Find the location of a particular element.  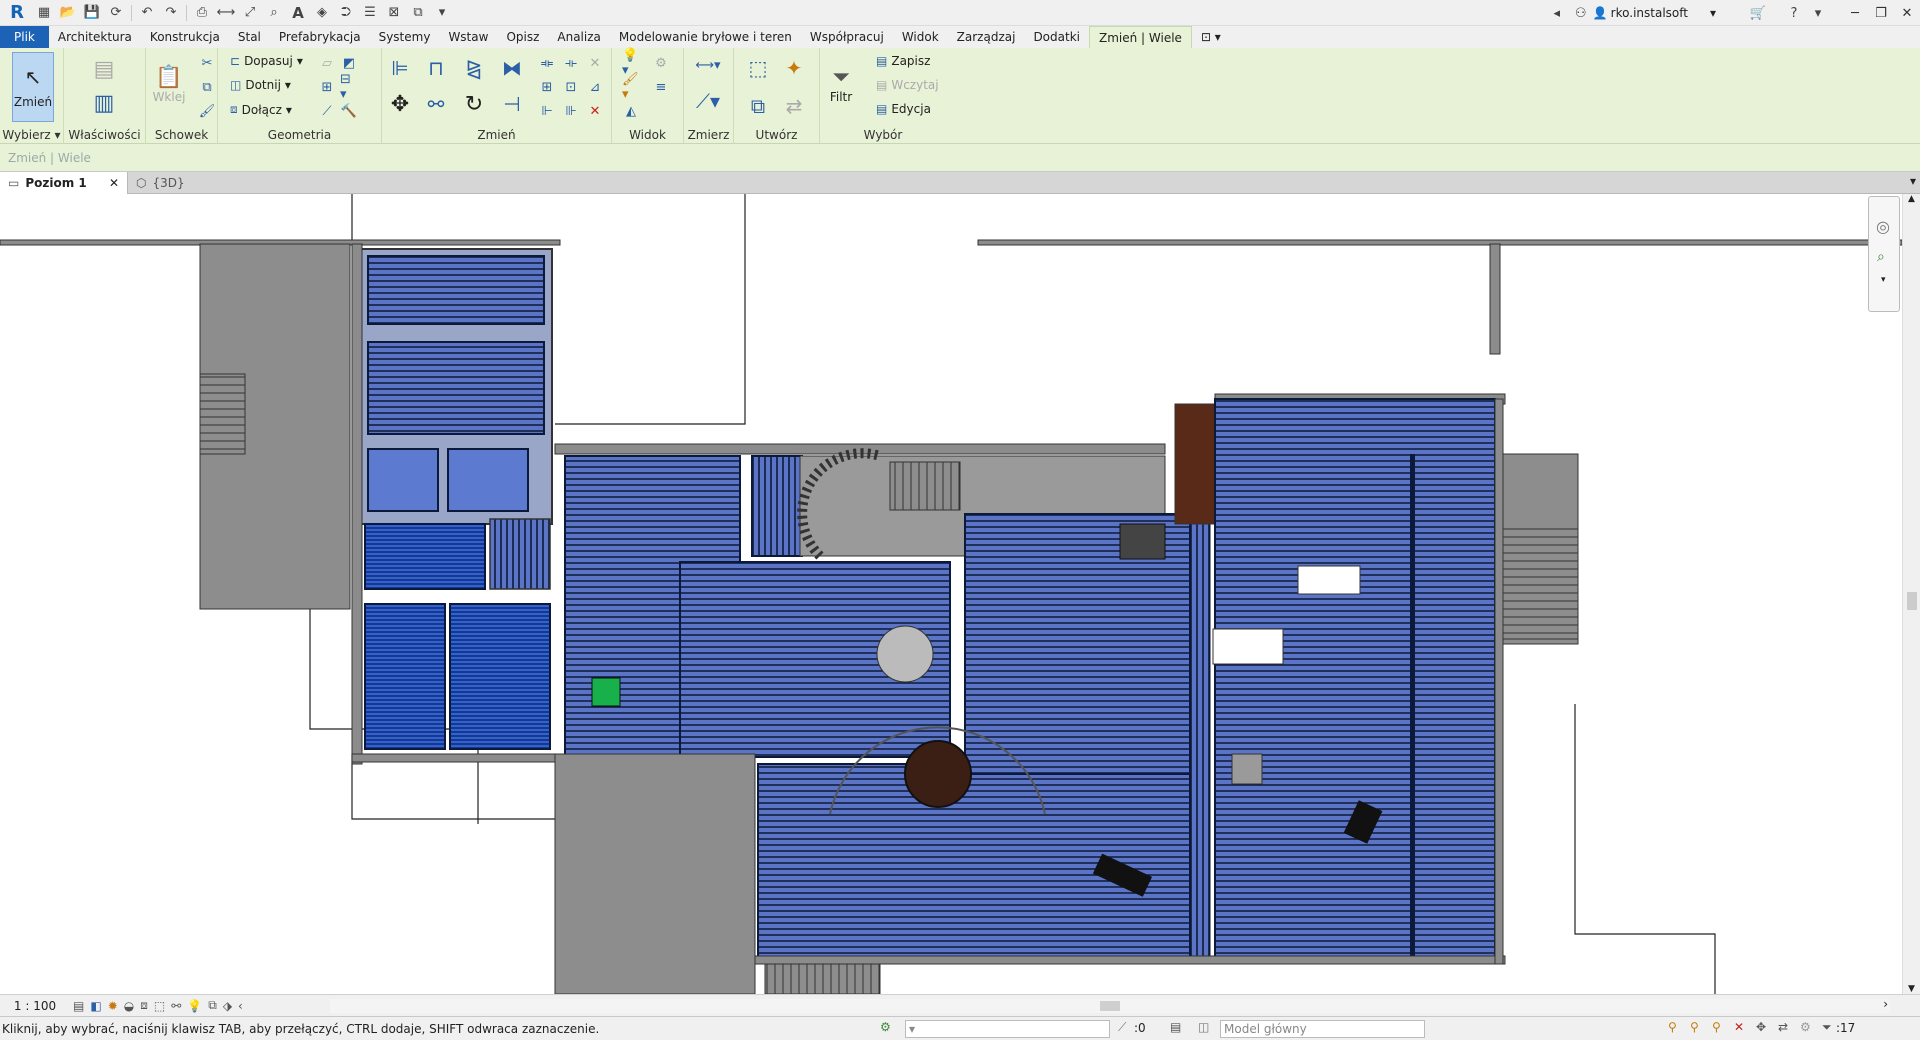

mirror-pick-axis-icon: ⧎ is located at coordinates (474, 68).